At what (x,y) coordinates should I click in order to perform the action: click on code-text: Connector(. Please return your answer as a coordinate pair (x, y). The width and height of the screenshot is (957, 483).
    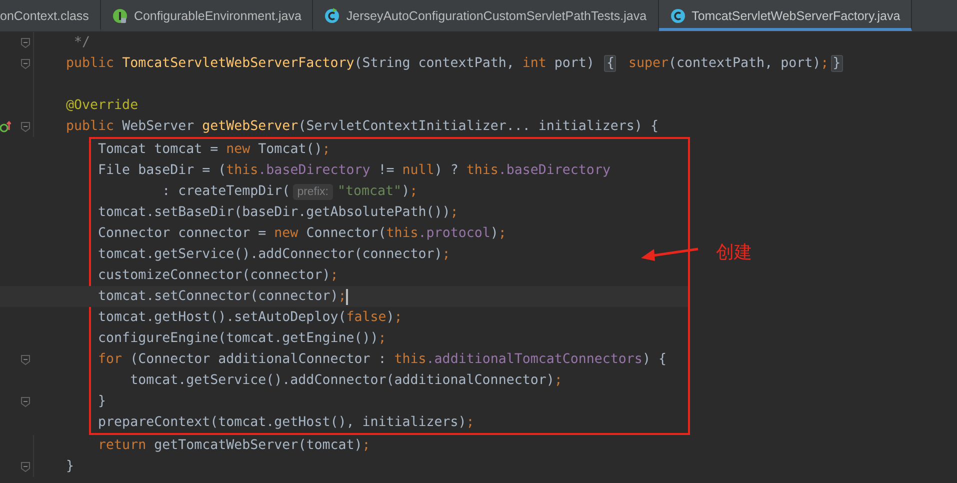
    Looking at the image, I should click on (346, 233).